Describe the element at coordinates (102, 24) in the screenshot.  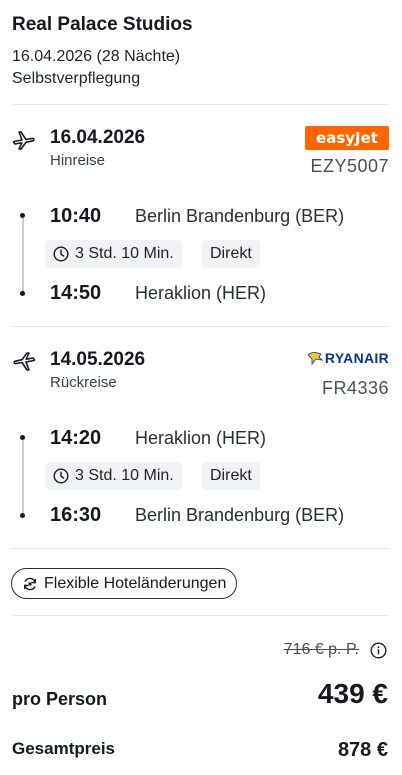
I see `hotel-name: Real Palace Studios` at that location.